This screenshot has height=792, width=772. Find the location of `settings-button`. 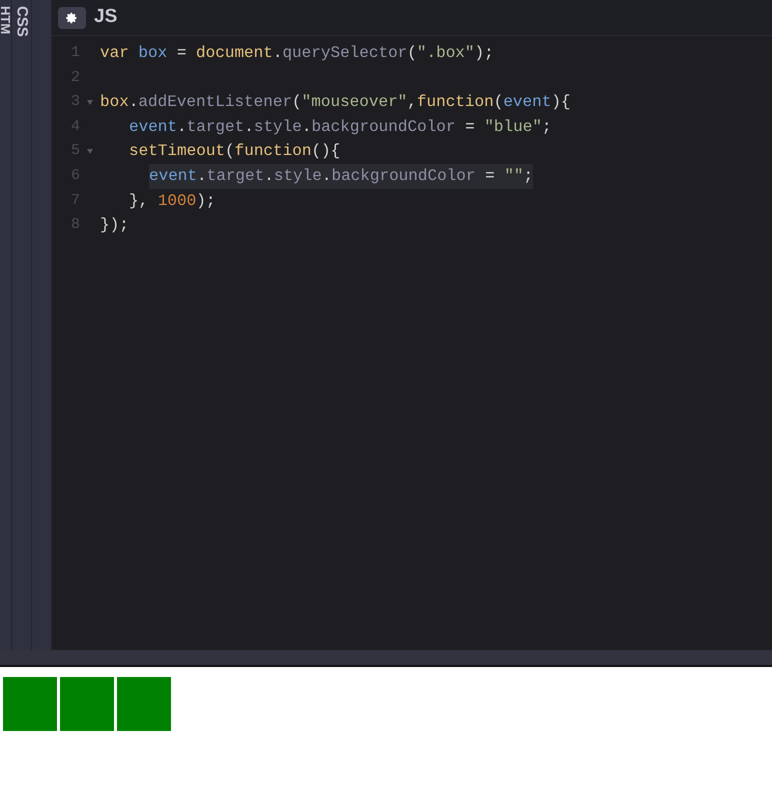

settings-button is located at coordinates (72, 17).